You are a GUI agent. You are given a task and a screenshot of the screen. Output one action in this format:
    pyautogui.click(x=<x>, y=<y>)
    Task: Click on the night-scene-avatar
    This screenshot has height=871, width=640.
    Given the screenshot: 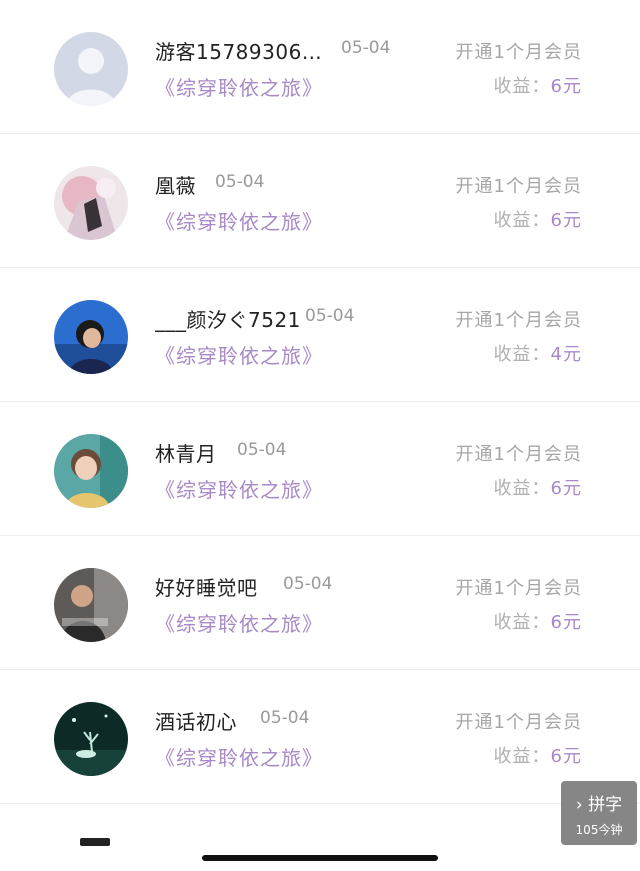 What is the action you would take?
    pyautogui.click(x=91, y=739)
    